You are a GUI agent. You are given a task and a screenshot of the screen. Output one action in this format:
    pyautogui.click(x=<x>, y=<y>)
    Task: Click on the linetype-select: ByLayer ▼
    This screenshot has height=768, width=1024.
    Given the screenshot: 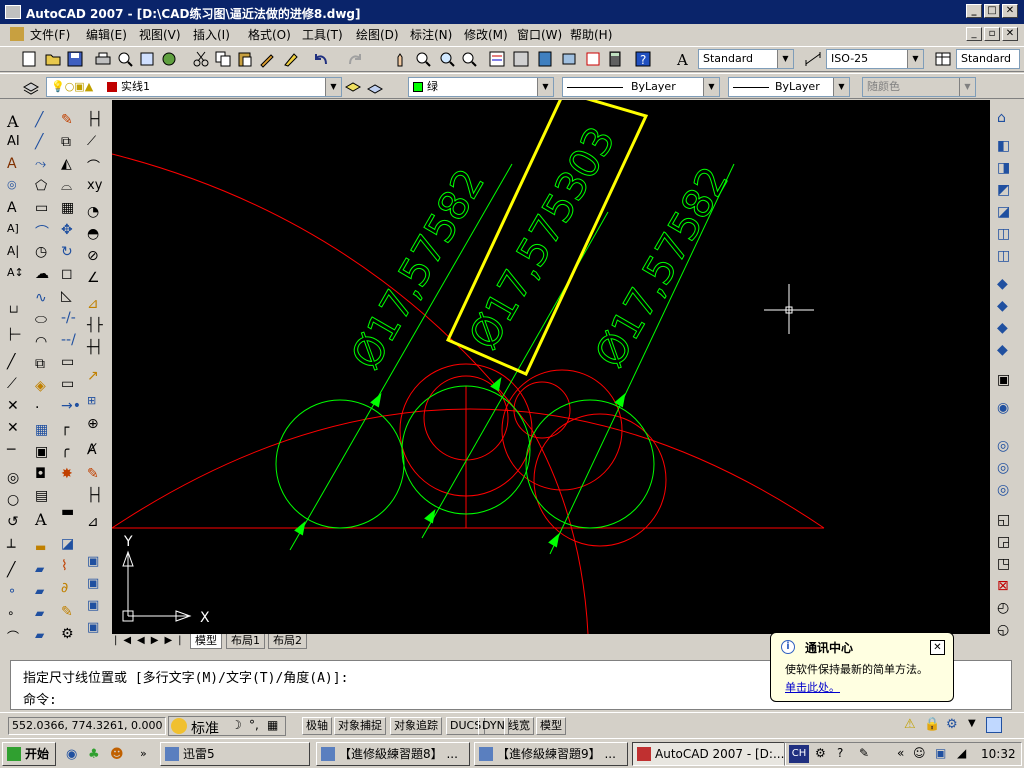 What is the action you would take?
    pyautogui.click(x=641, y=87)
    